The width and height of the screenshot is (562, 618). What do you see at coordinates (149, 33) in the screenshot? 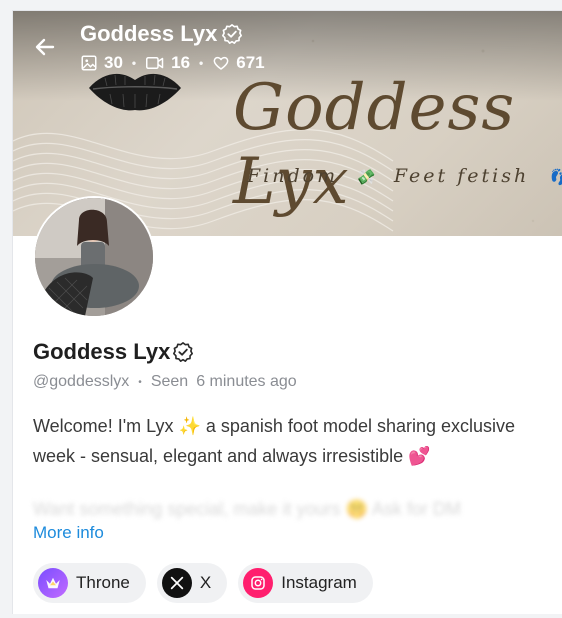
I see `header-name-text: Goddess Lyx` at bounding box center [149, 33].